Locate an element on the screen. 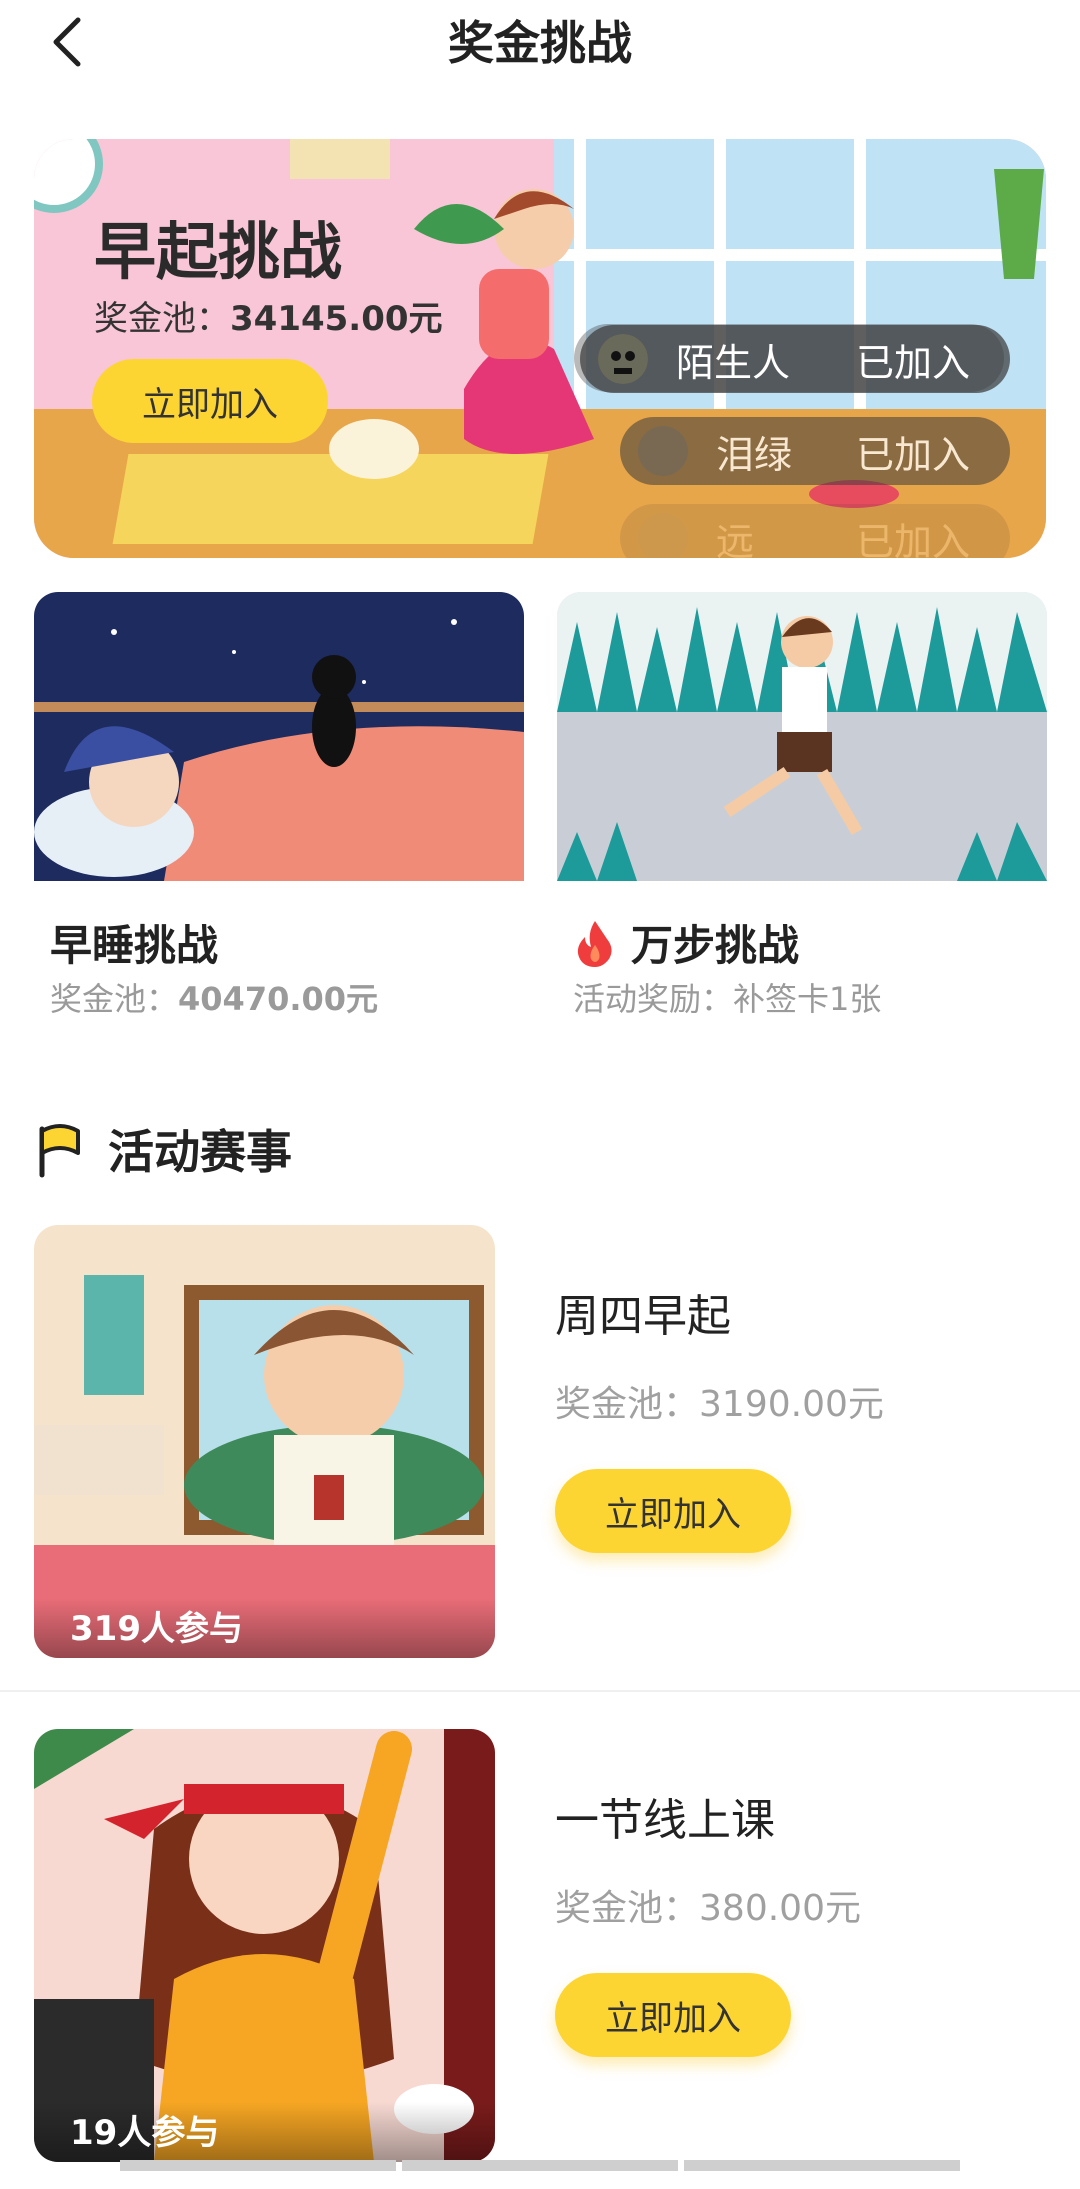  event-title: 一节线上课 is located at coordinates (665, 1820).